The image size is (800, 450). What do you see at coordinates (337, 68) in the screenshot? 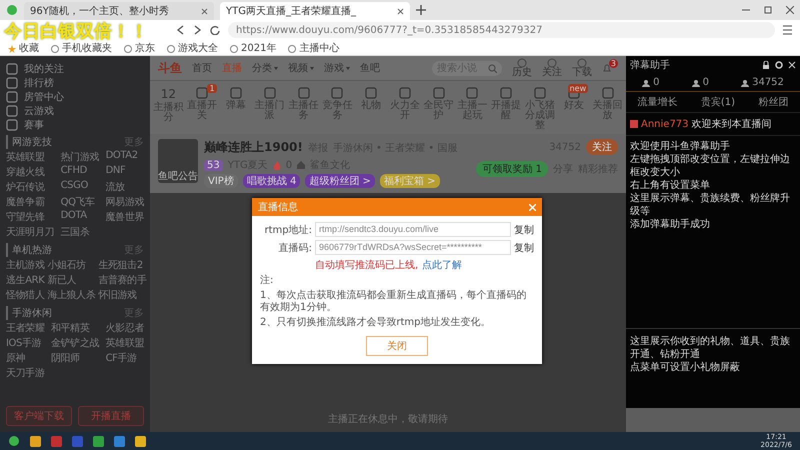
I see `nav-link: 游戏` at bounding box center [337, 68].